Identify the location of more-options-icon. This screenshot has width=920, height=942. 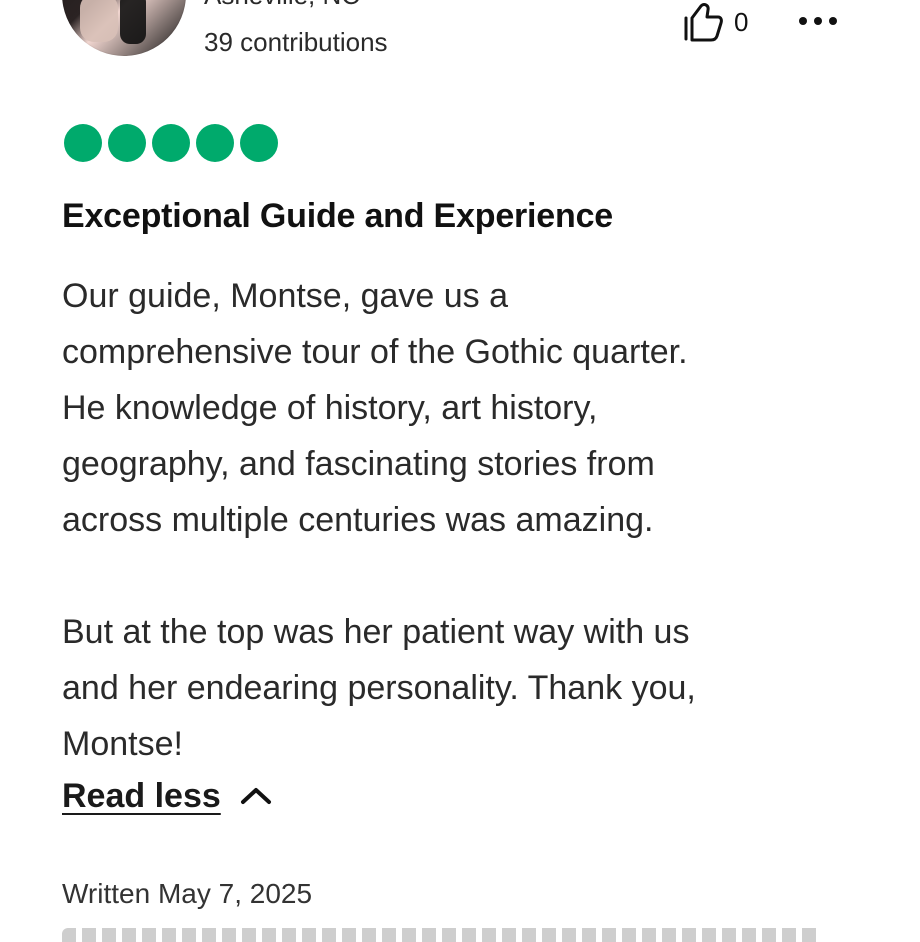
(818, 21).